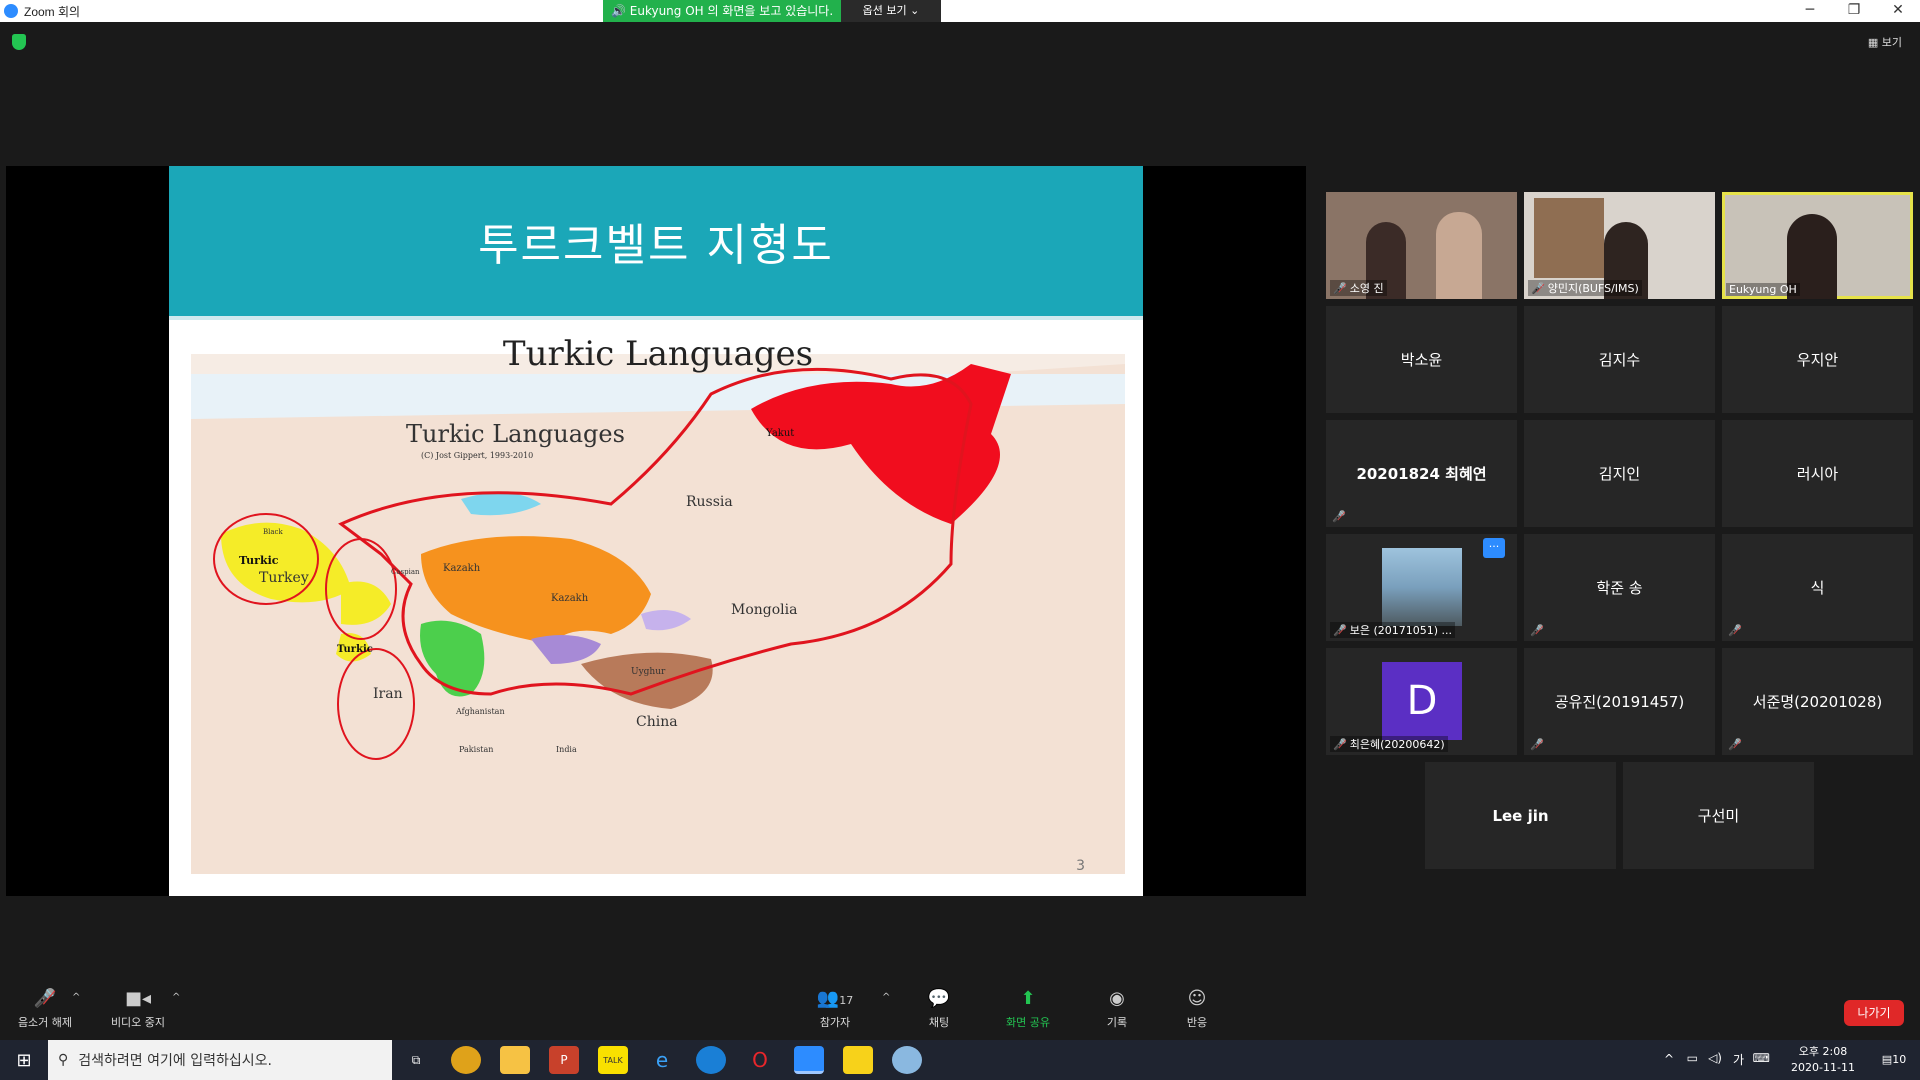  What do you see at coordinates (1817, 245) in the screenshot?
I see `participant-tile-active-speaker: Eukyung OH` at bounding box center [1817, 245].